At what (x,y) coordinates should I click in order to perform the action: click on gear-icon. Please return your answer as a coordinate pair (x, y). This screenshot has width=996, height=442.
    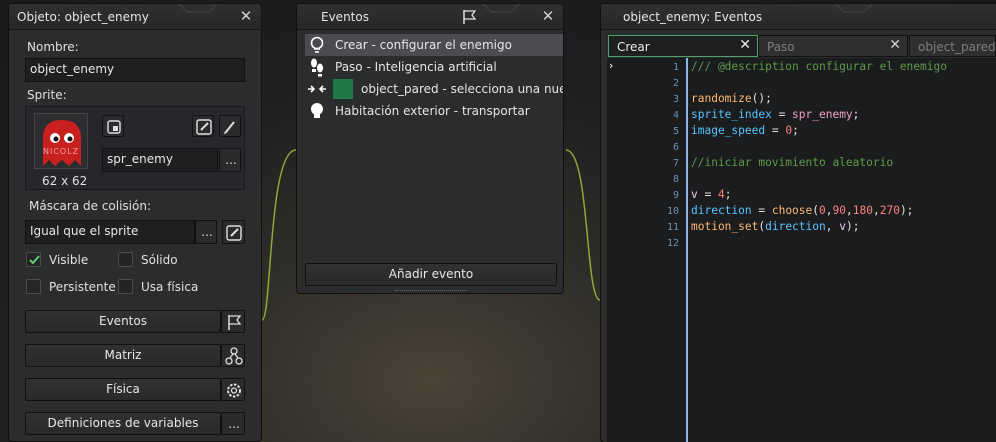
    Looking at the image, I should click on (234, 390).